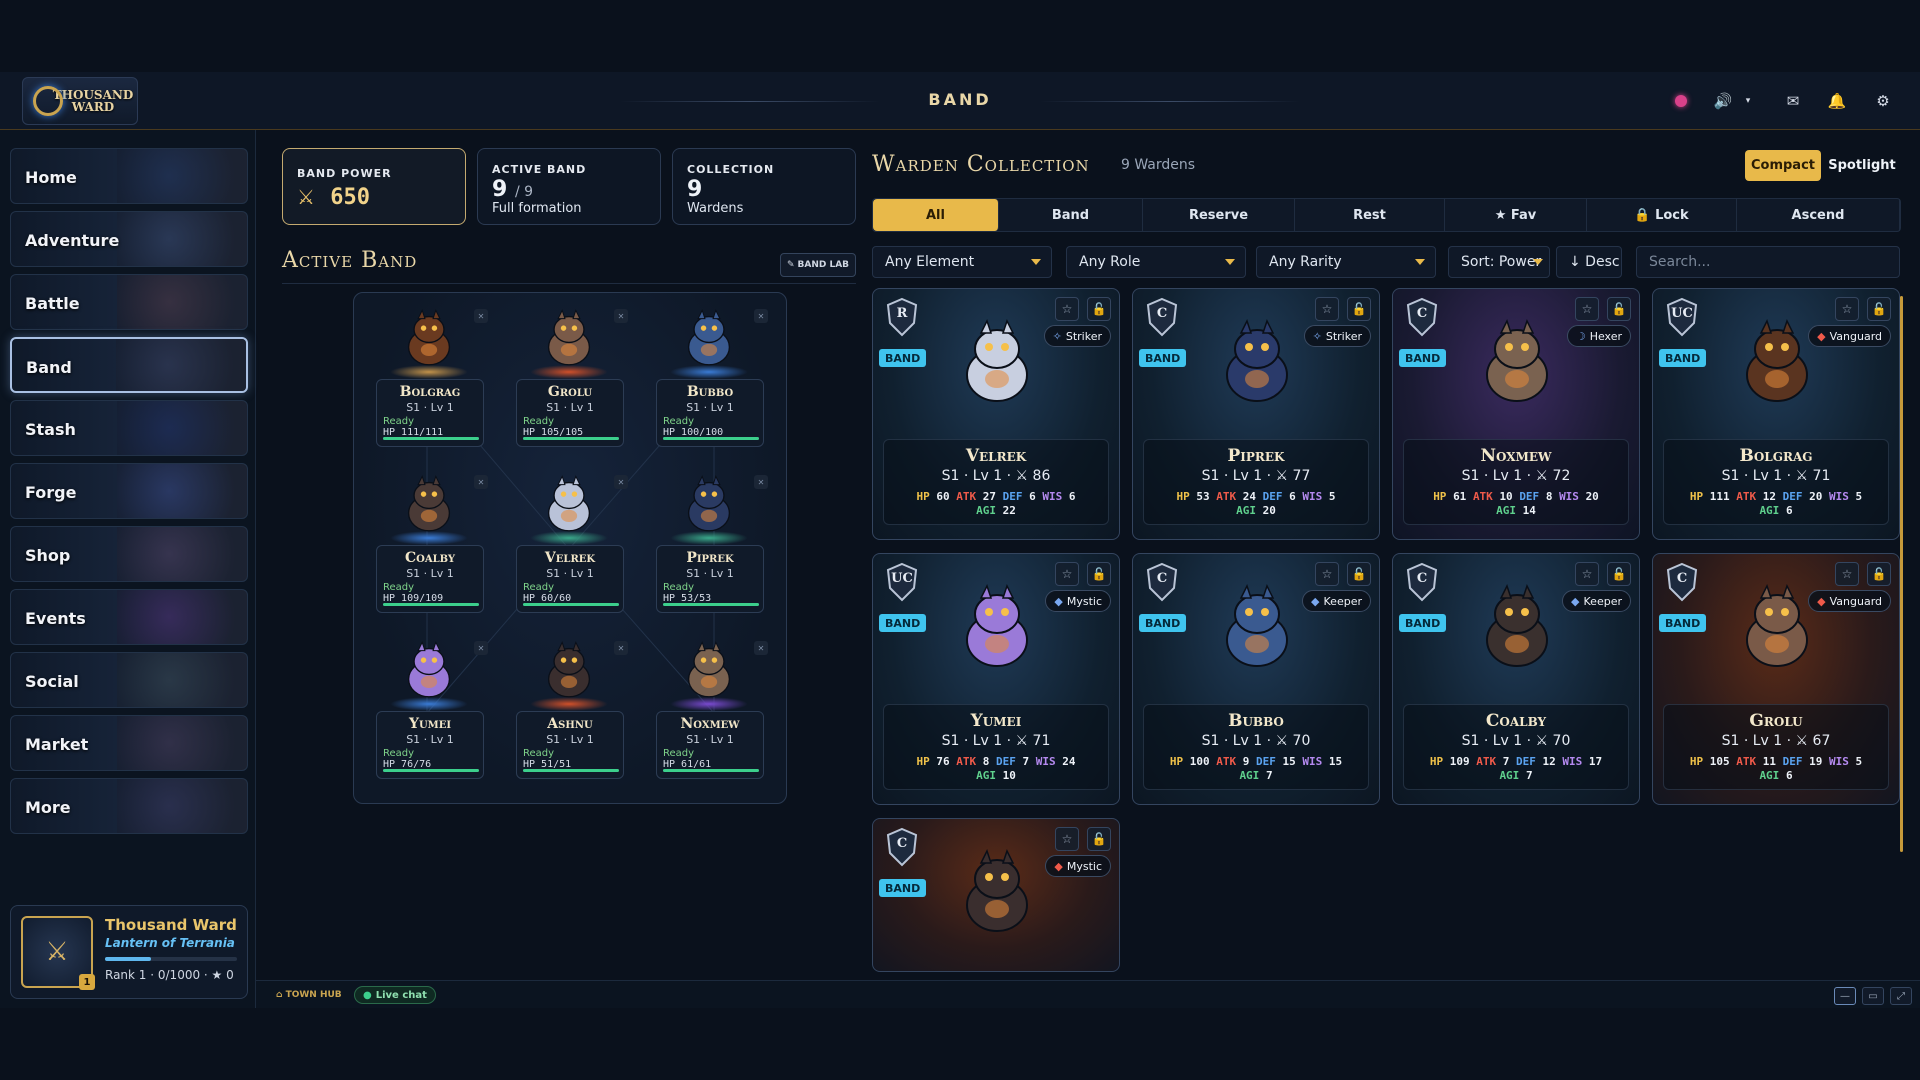 This screenshot has width=1920, height=1080. I want to click on sidebar-item-market: Market, so click(129, 743).